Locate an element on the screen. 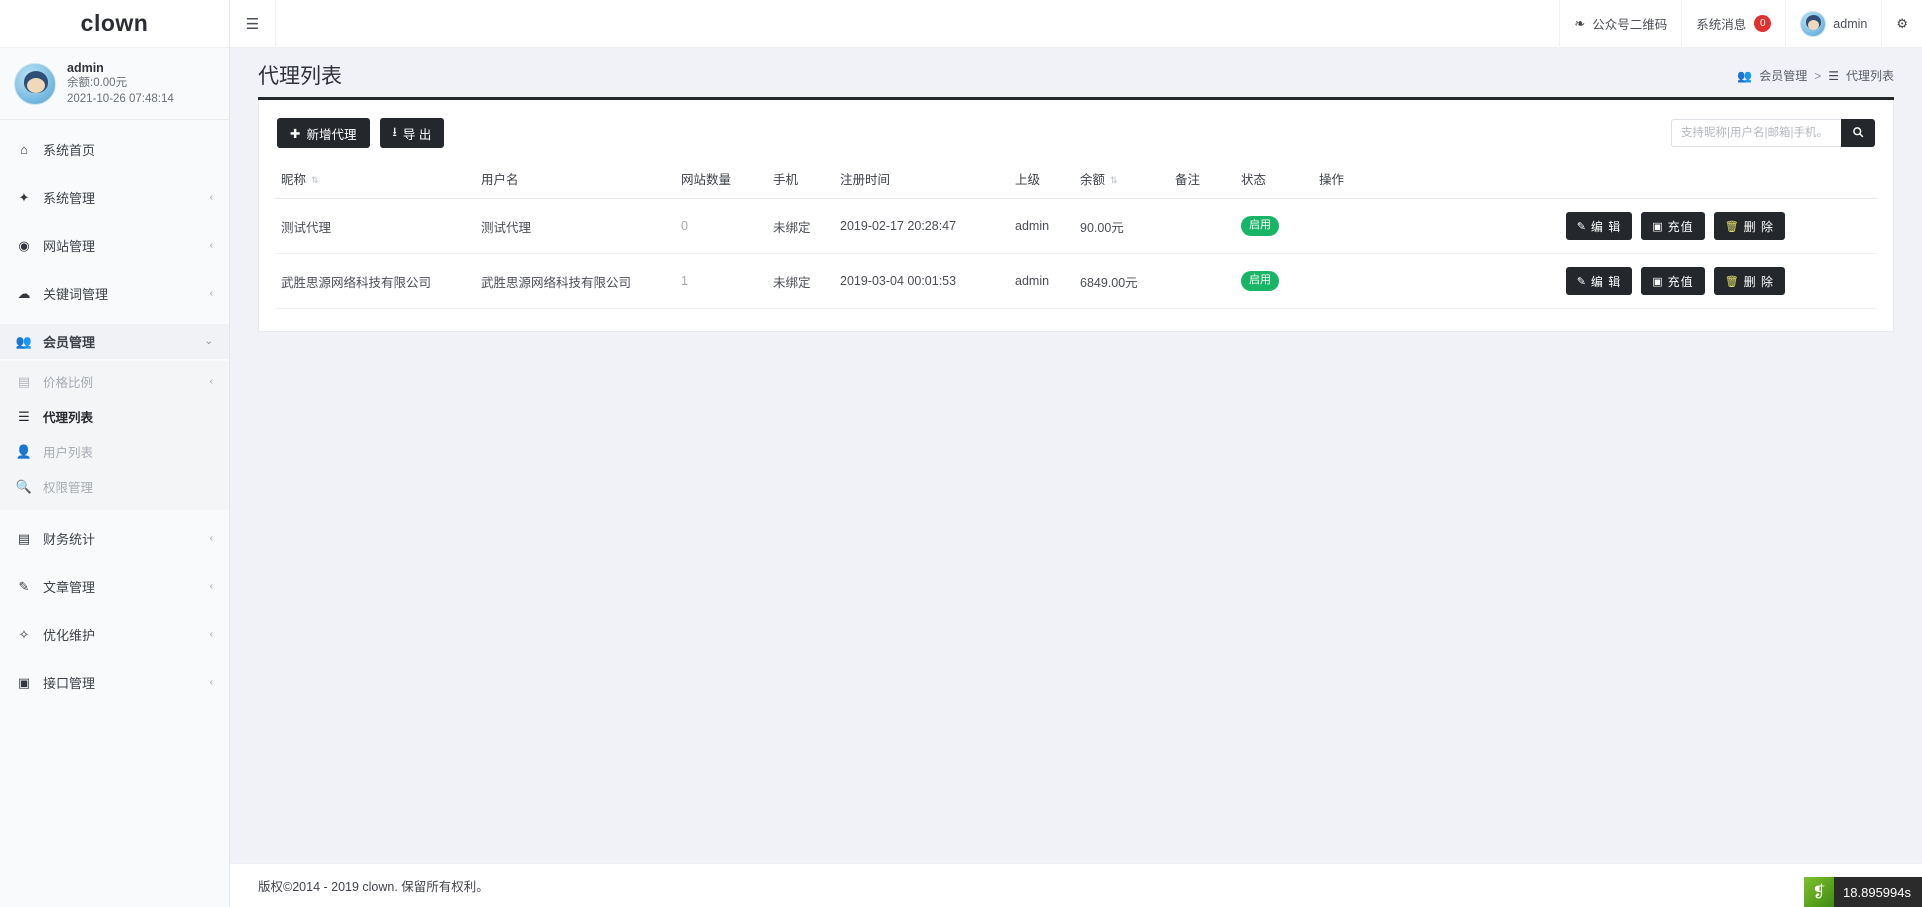 The height and width of the screenshot is (907, 1922). edit-label: 编 辑 is located at coordinates (1606, 226).